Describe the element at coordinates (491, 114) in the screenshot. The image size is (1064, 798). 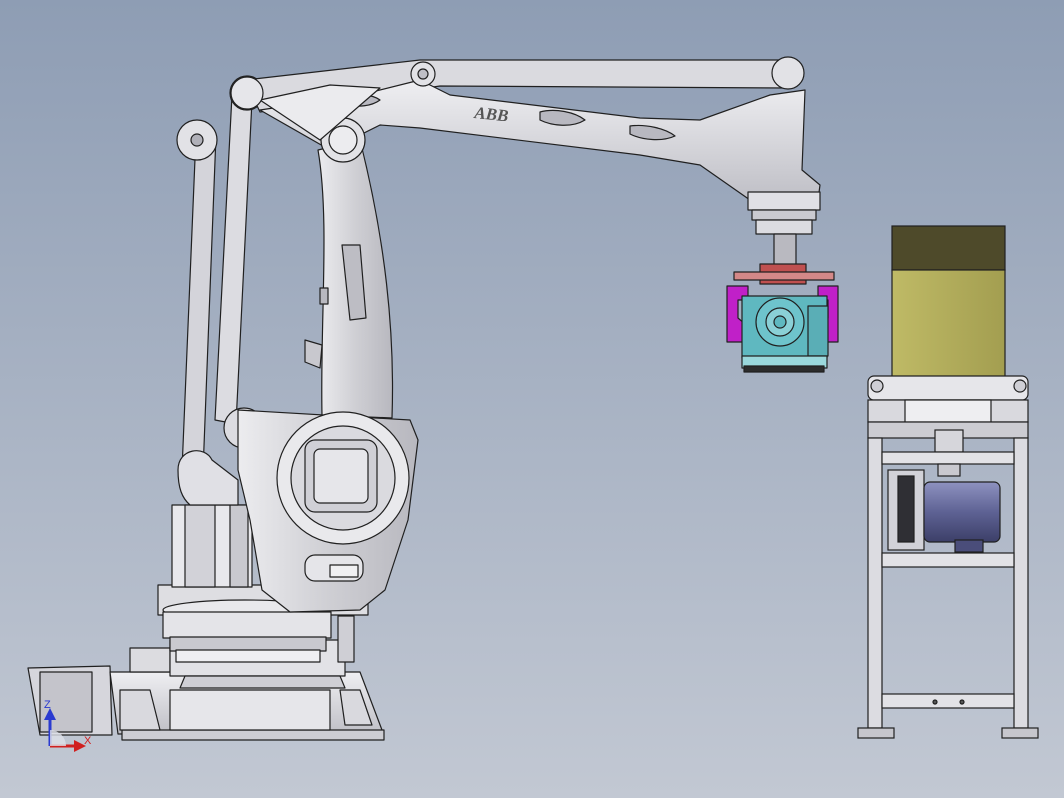
I see `abb-logo: ABB` at that location.